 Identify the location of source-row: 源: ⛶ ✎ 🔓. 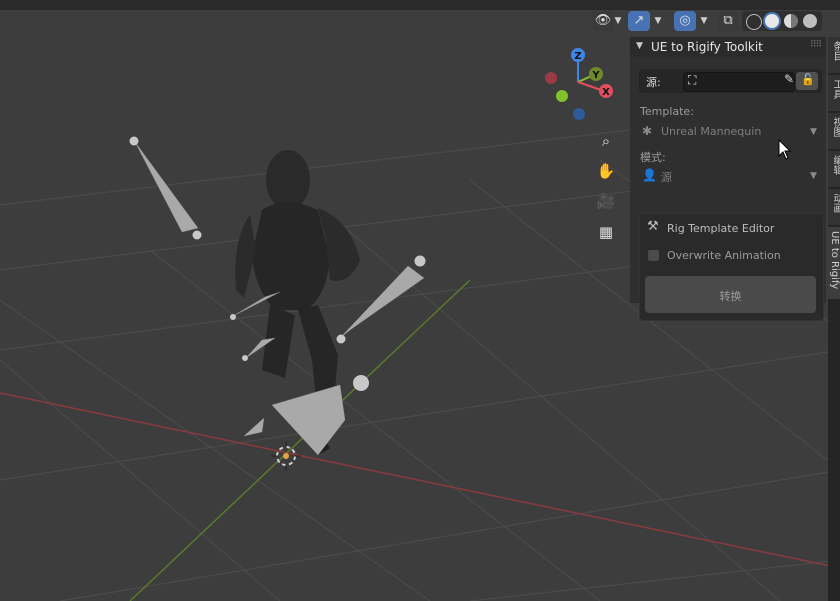
(730, 81).